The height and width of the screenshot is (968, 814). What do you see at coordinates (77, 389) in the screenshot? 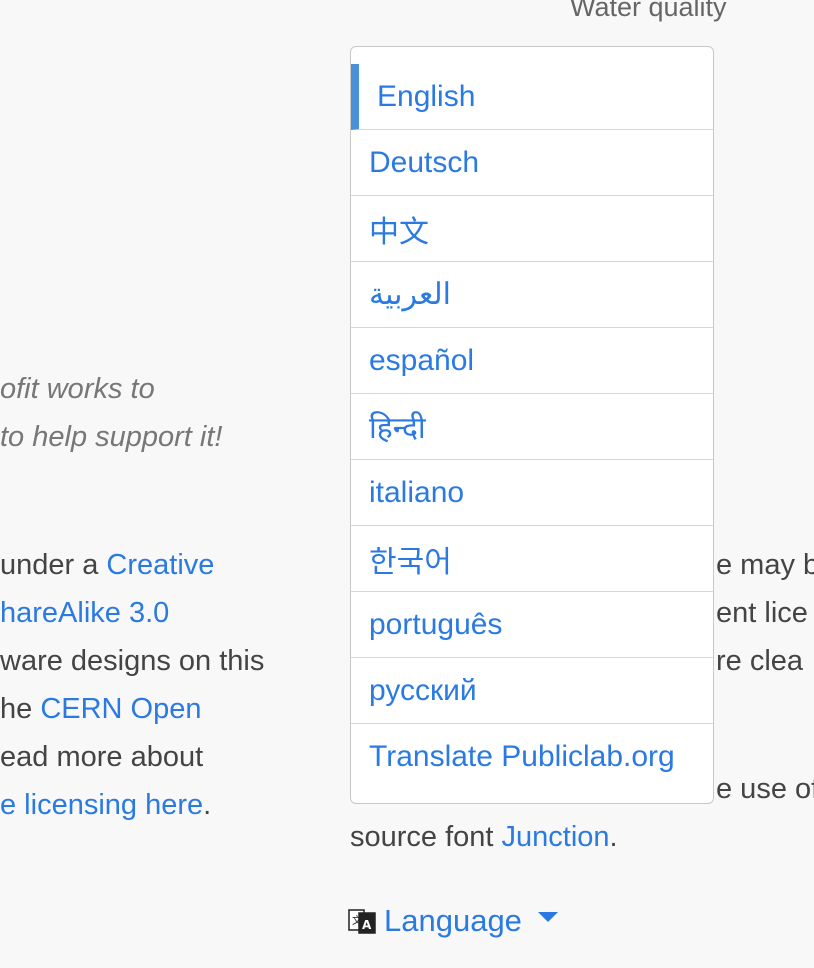
I see `mission-line-1: ofit works to` at bounding box center [77, 389].